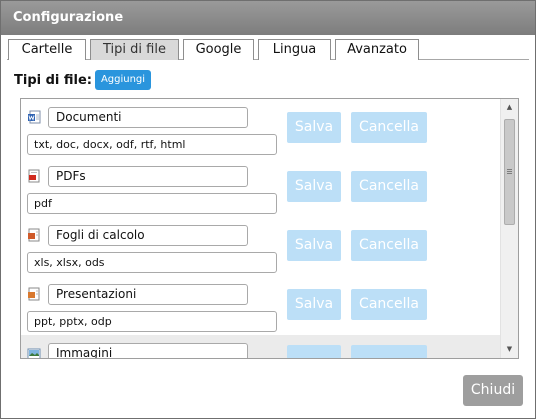 This screenshot has width=536, height=419. What do you see at coordinates (260, 187) in the screenshot?
I see `filetype-row: PDFs pdf Salva Cancella` at bounding box center [260, 187].